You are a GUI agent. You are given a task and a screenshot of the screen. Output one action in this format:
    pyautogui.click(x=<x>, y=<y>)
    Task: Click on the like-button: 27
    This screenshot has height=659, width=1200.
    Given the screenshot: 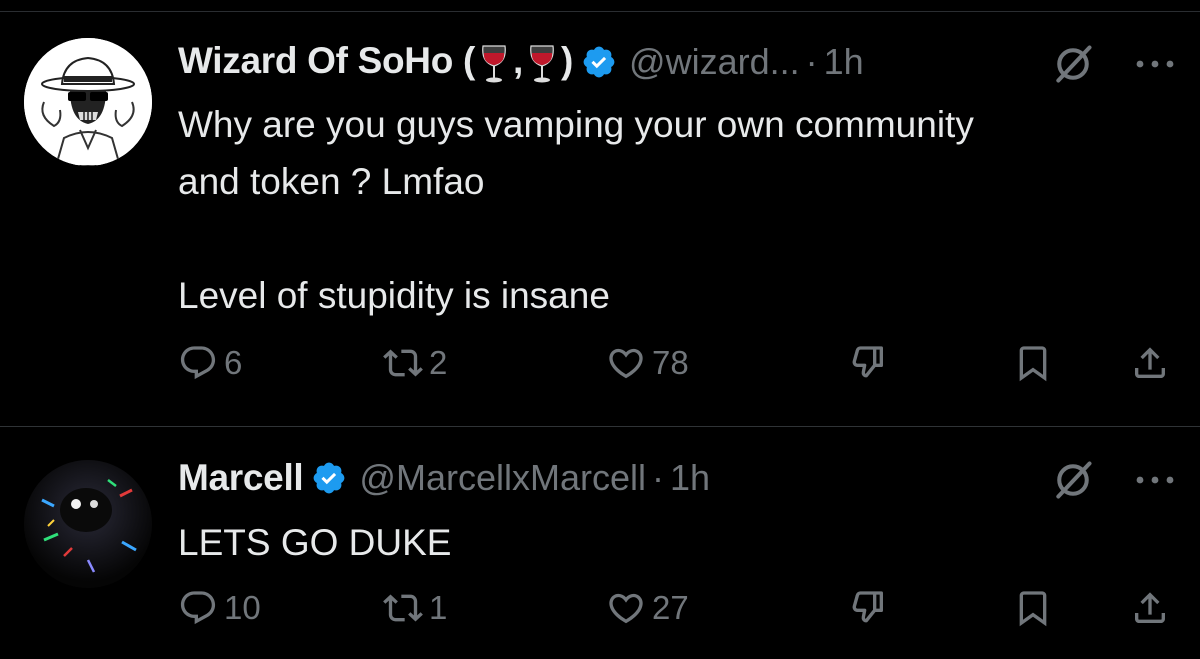 What is the action you would take?
    pyautogui.click(x=647, y=608)
    